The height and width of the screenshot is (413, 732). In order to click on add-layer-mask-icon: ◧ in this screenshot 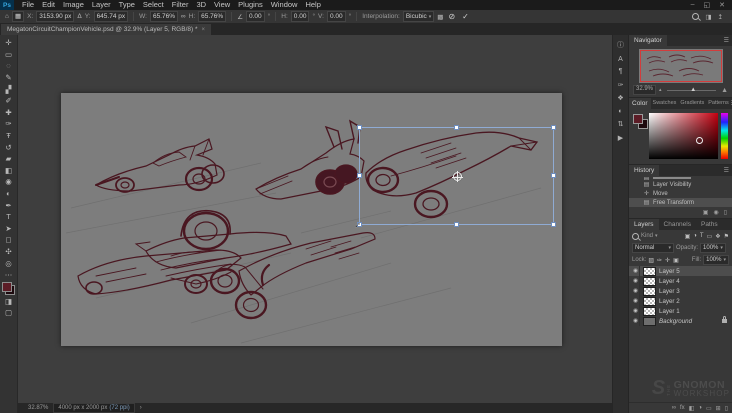, I will do `click(692, 408)`.